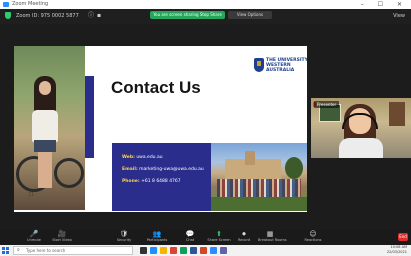  Describe the element at coordinates (30, 4) in the screenshot. I see `window-title: Zoom Meeting` at that location.